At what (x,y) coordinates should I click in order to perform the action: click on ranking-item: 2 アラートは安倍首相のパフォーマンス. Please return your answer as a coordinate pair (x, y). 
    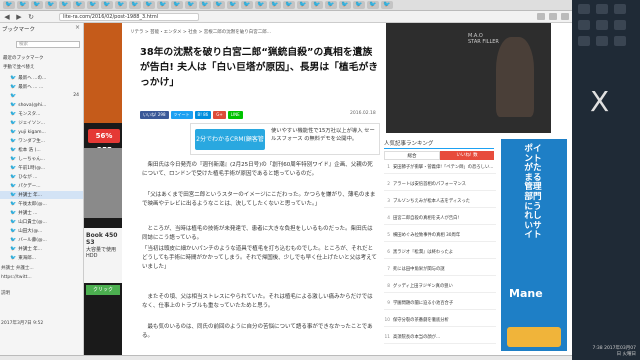
    Looking at the image, I should click on (440, 185).